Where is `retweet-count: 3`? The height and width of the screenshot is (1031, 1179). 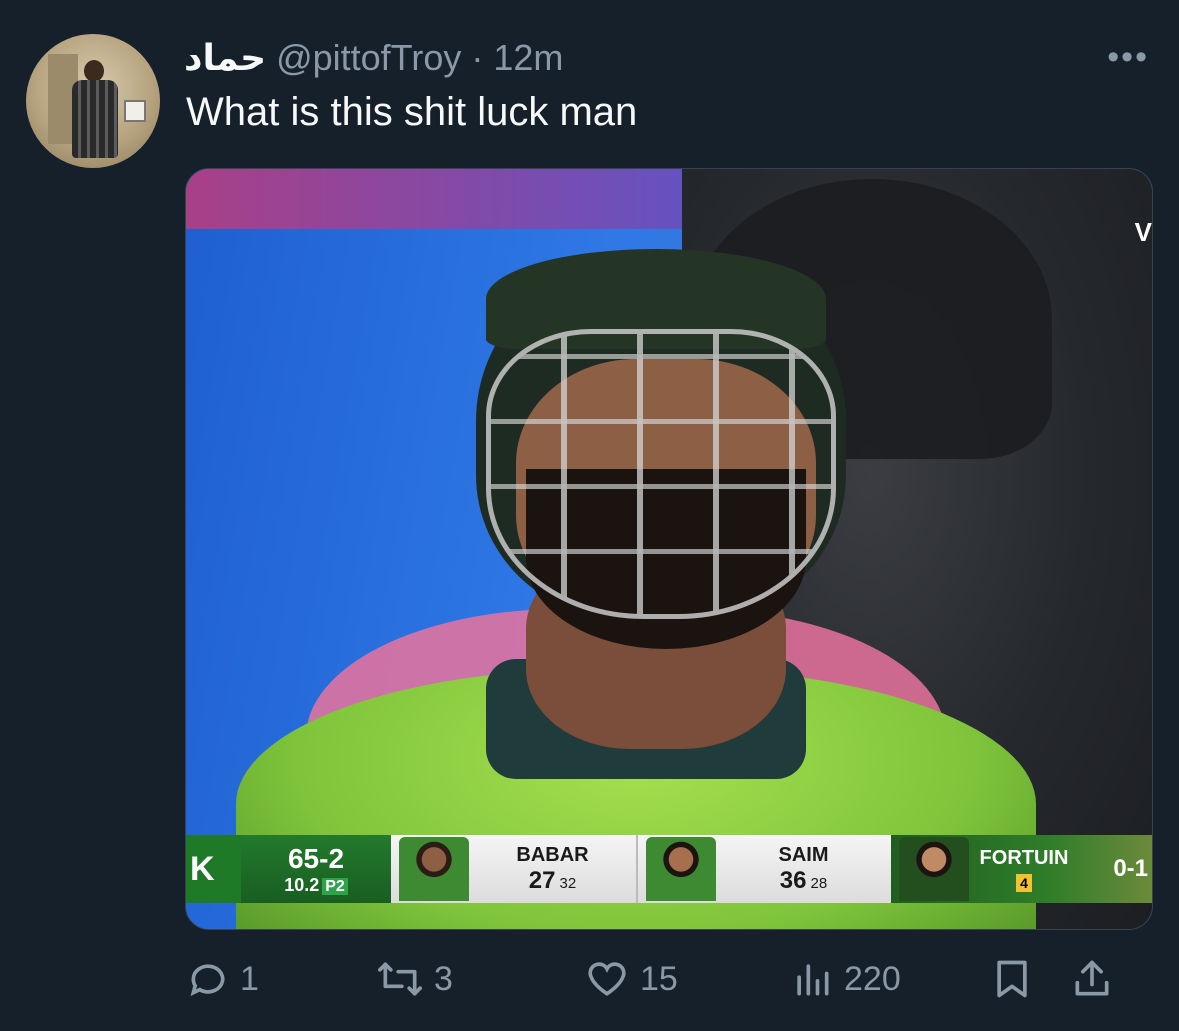 retweet-count: 3 is located at coordinates (443, 978).